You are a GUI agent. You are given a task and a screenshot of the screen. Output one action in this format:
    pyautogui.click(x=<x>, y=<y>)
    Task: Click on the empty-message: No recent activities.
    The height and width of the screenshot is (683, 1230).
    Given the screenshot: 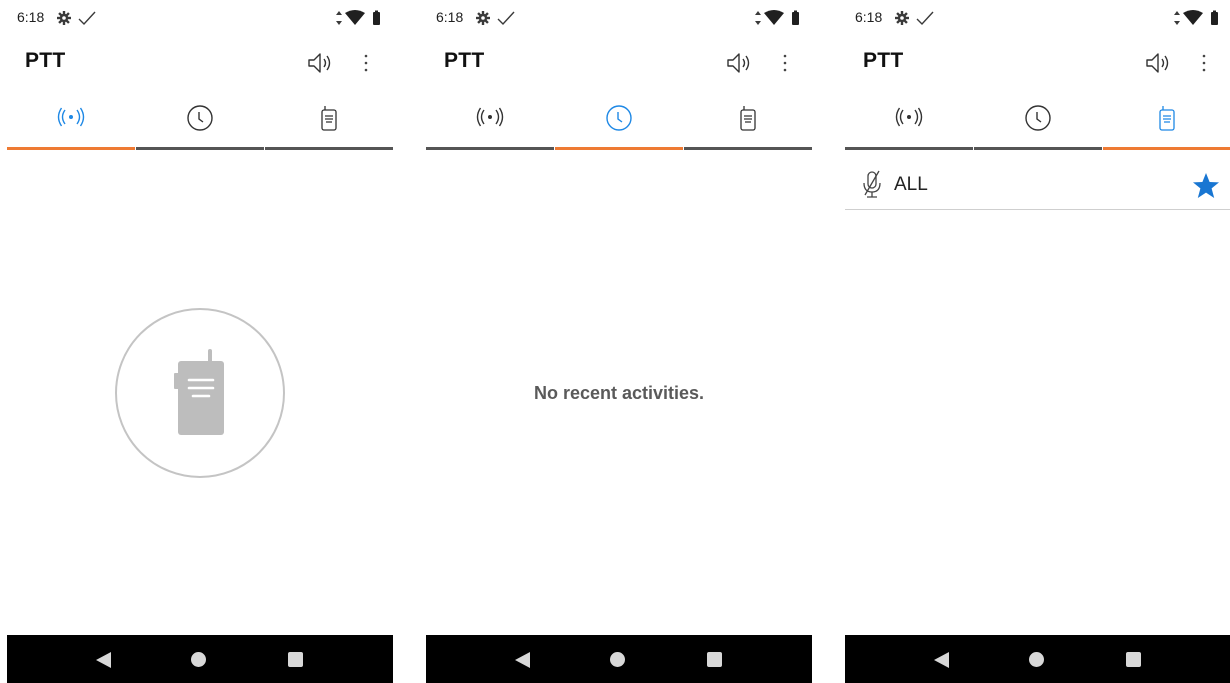 What is the action you would take?
    pyautogui.click(x=619, y=393)
    